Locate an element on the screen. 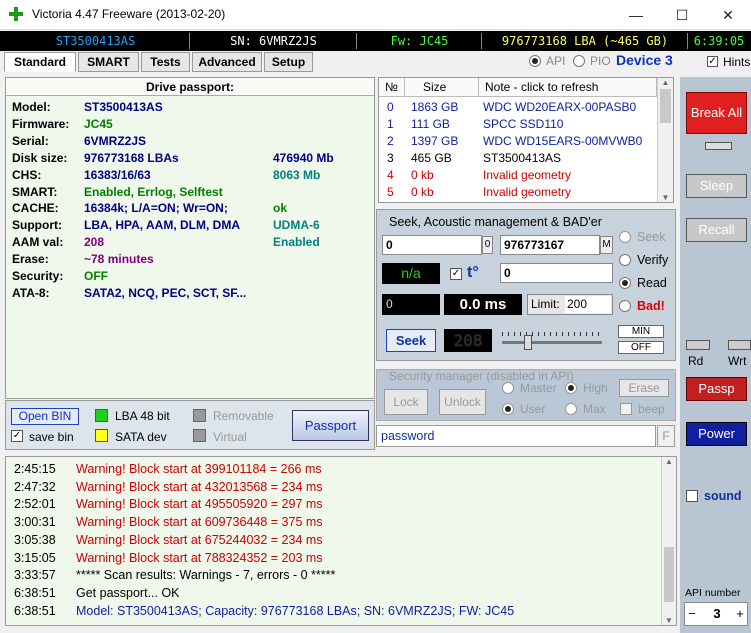 This screenshot has height=633, width=751. minimize-button: — is located at coordinates (636, 15).